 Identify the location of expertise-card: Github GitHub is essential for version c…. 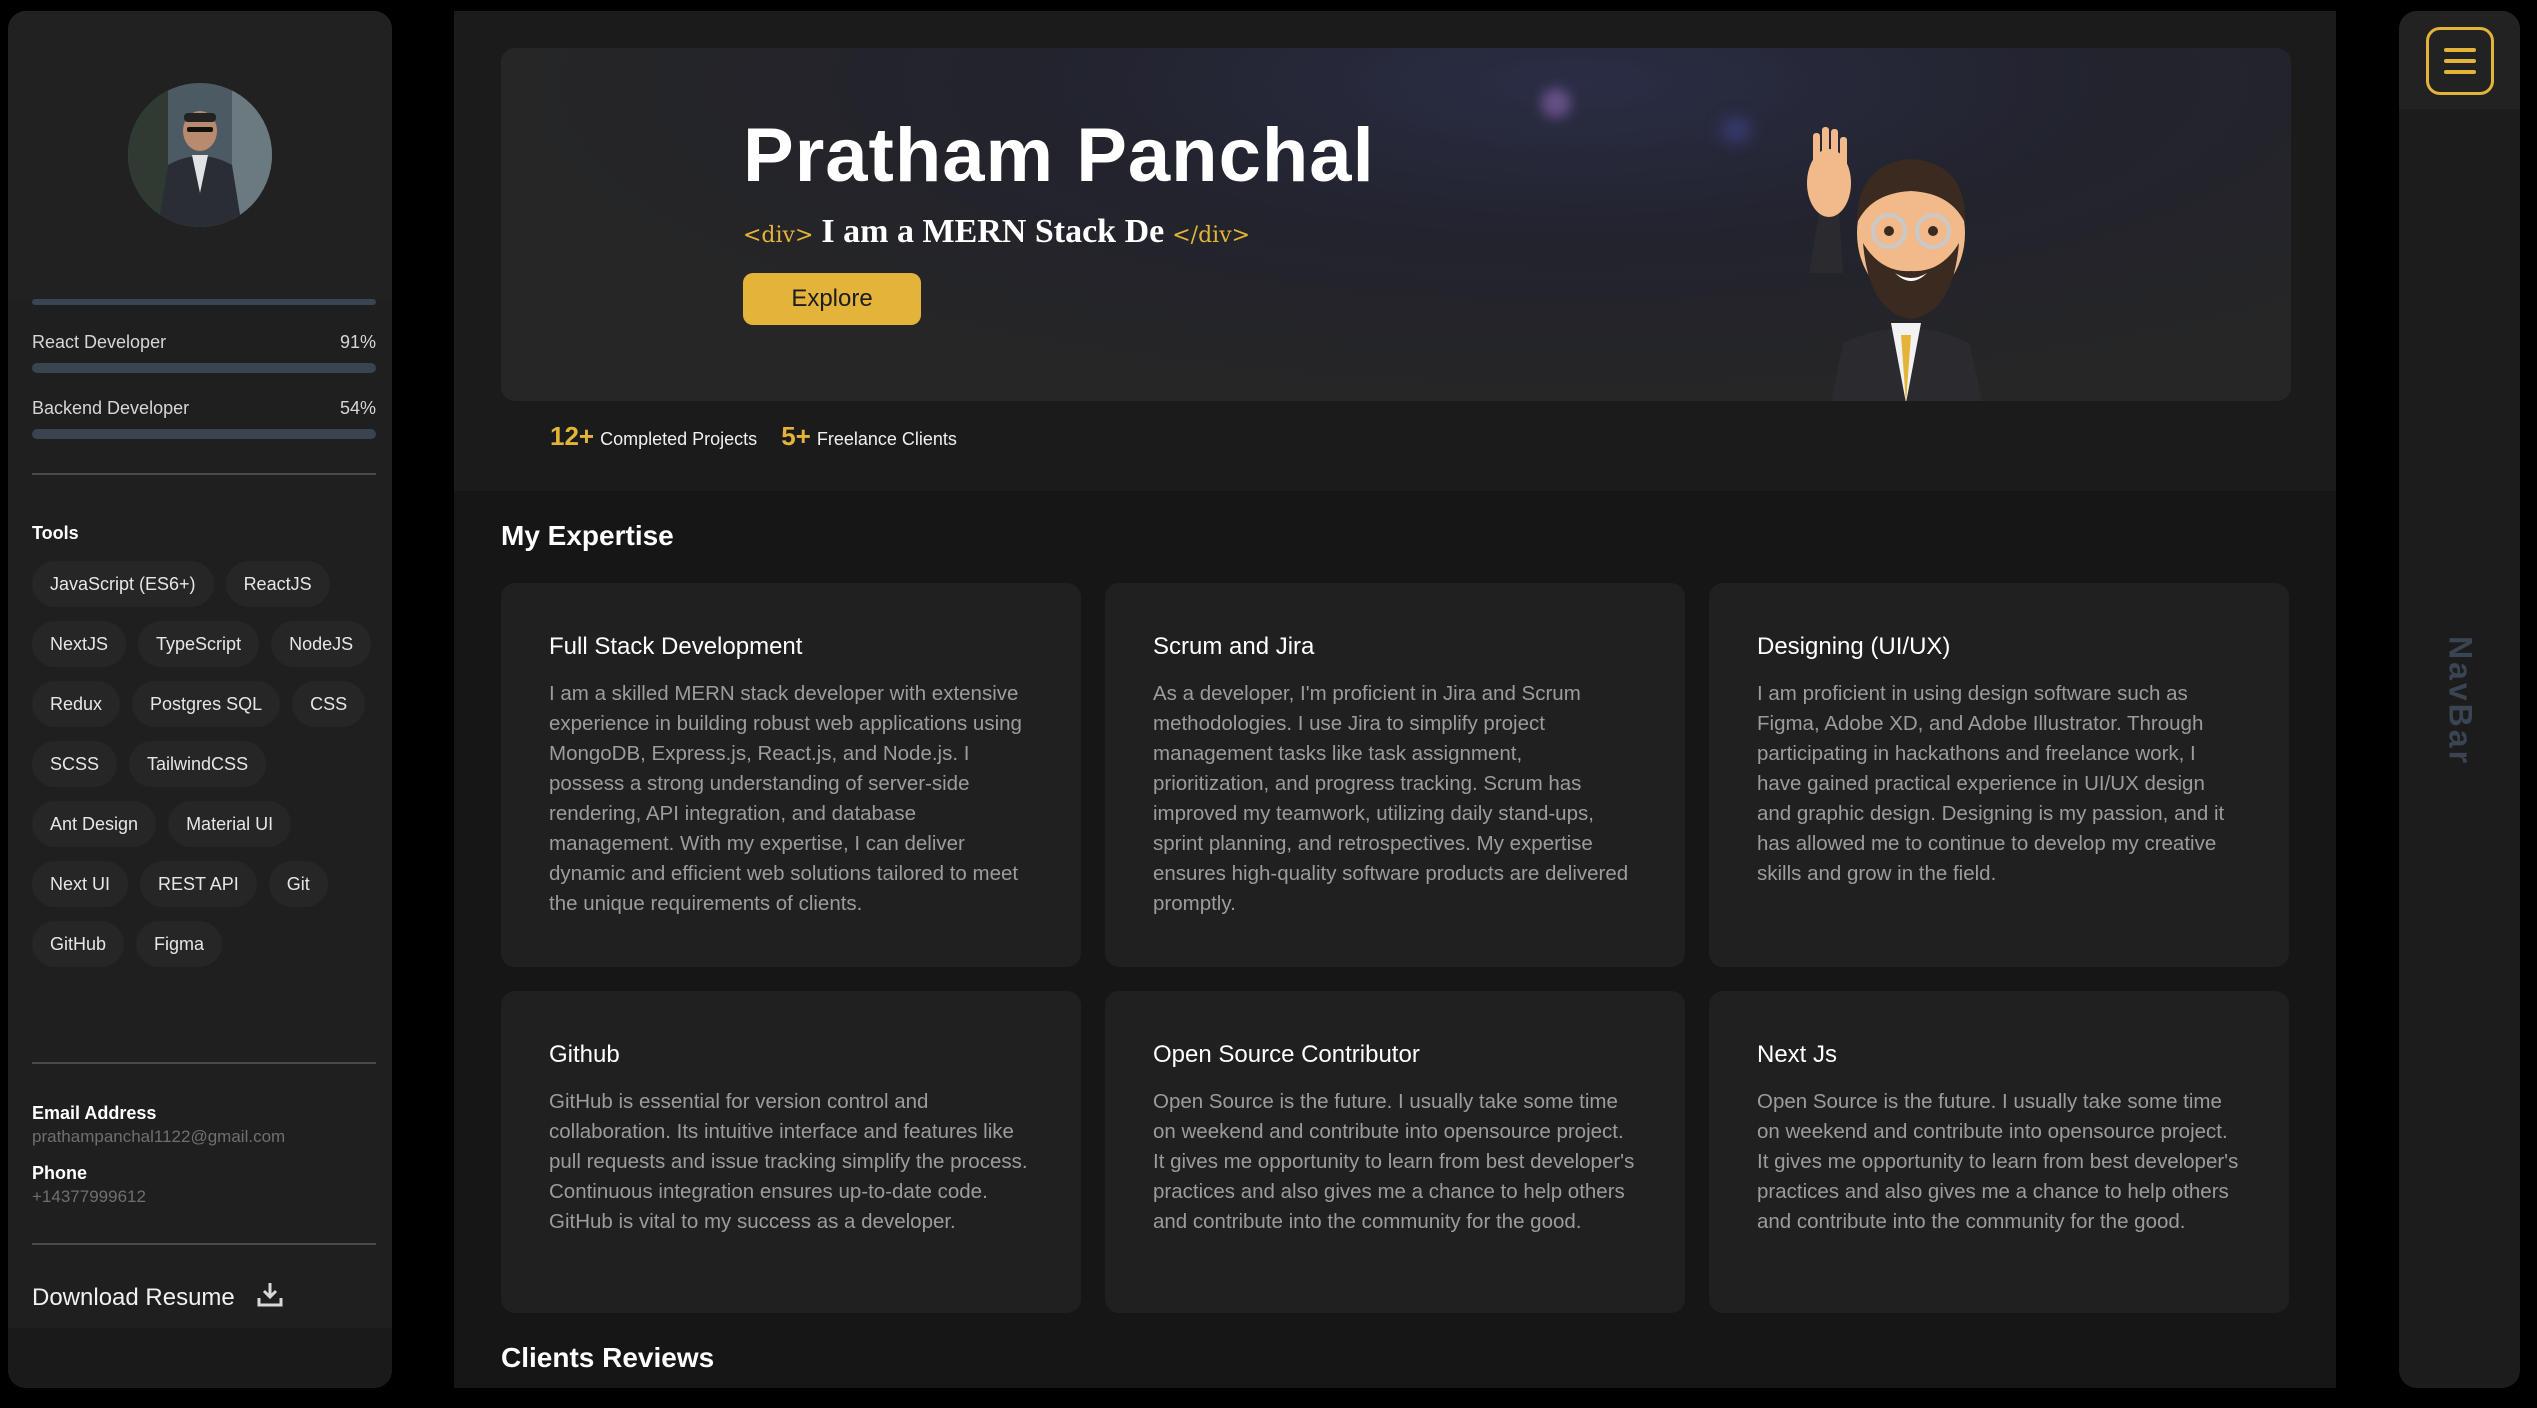
(791, 1152).